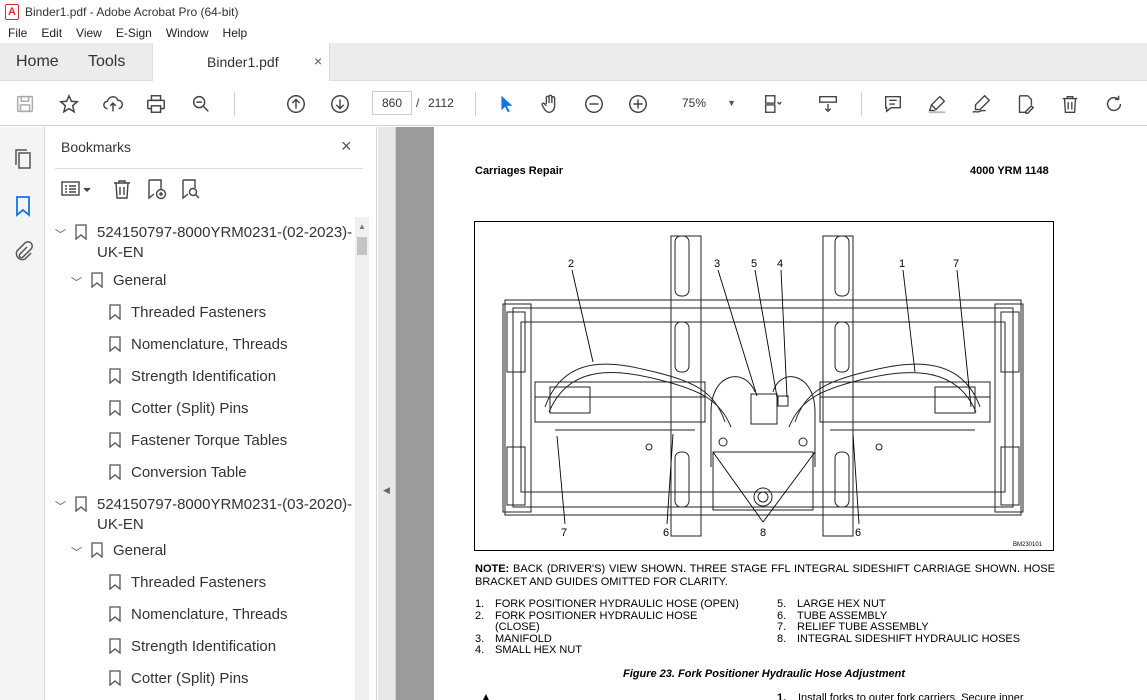 The image size is (1147, 700). Describe the element at coordinates (362, 458) in the screenshot. I see `bookmarks-scrollbar: ▲` at that location.